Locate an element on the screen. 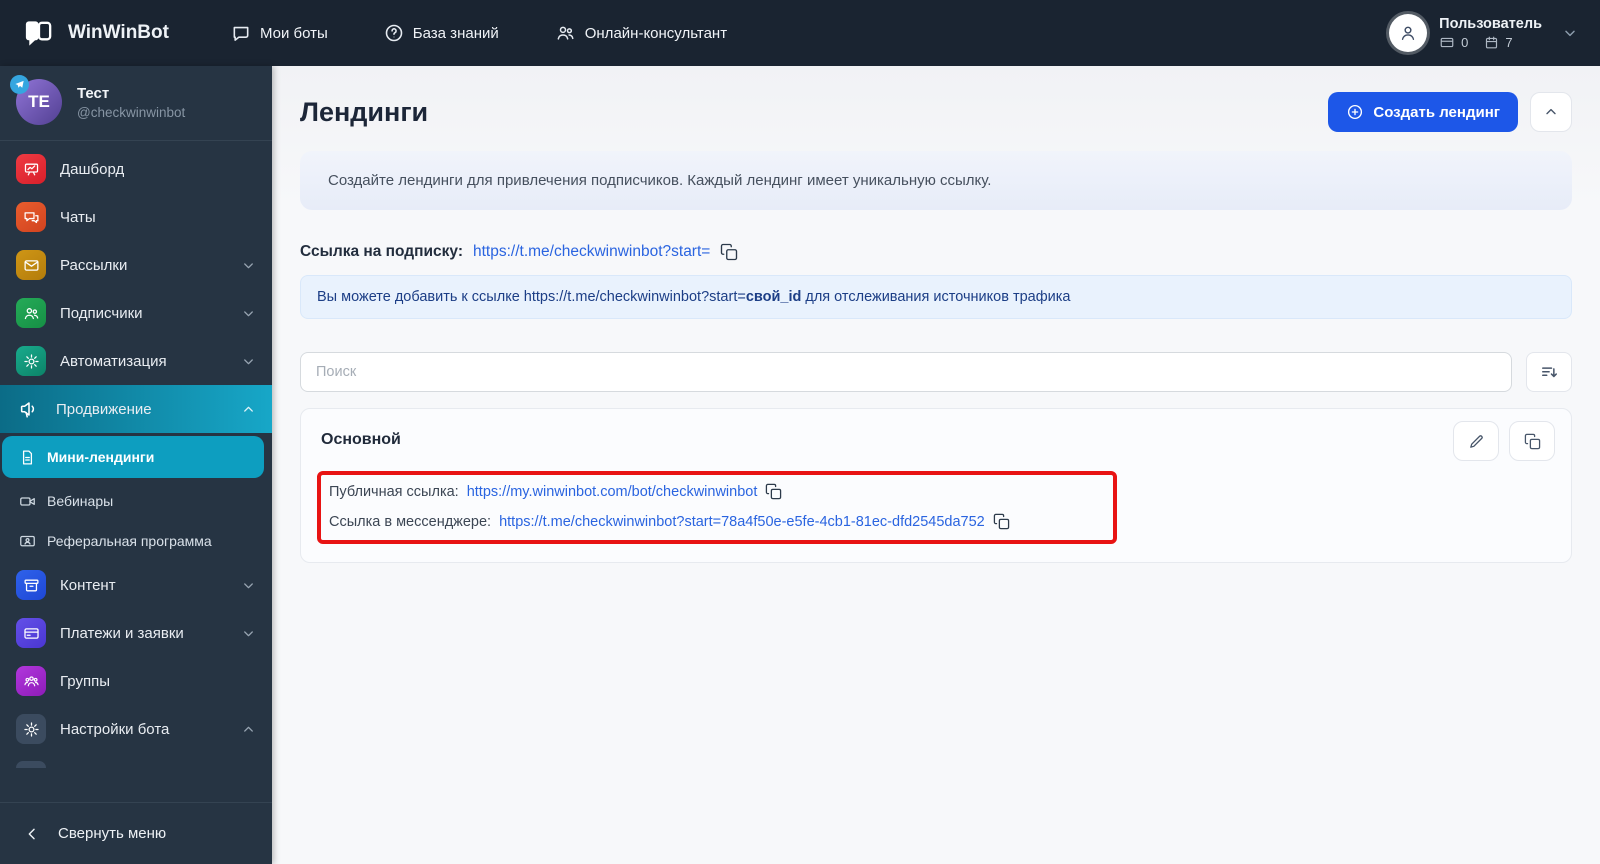 This screenshot has width=1600, height=864. page-title: Лендинги is located at coordinates (364, 111).